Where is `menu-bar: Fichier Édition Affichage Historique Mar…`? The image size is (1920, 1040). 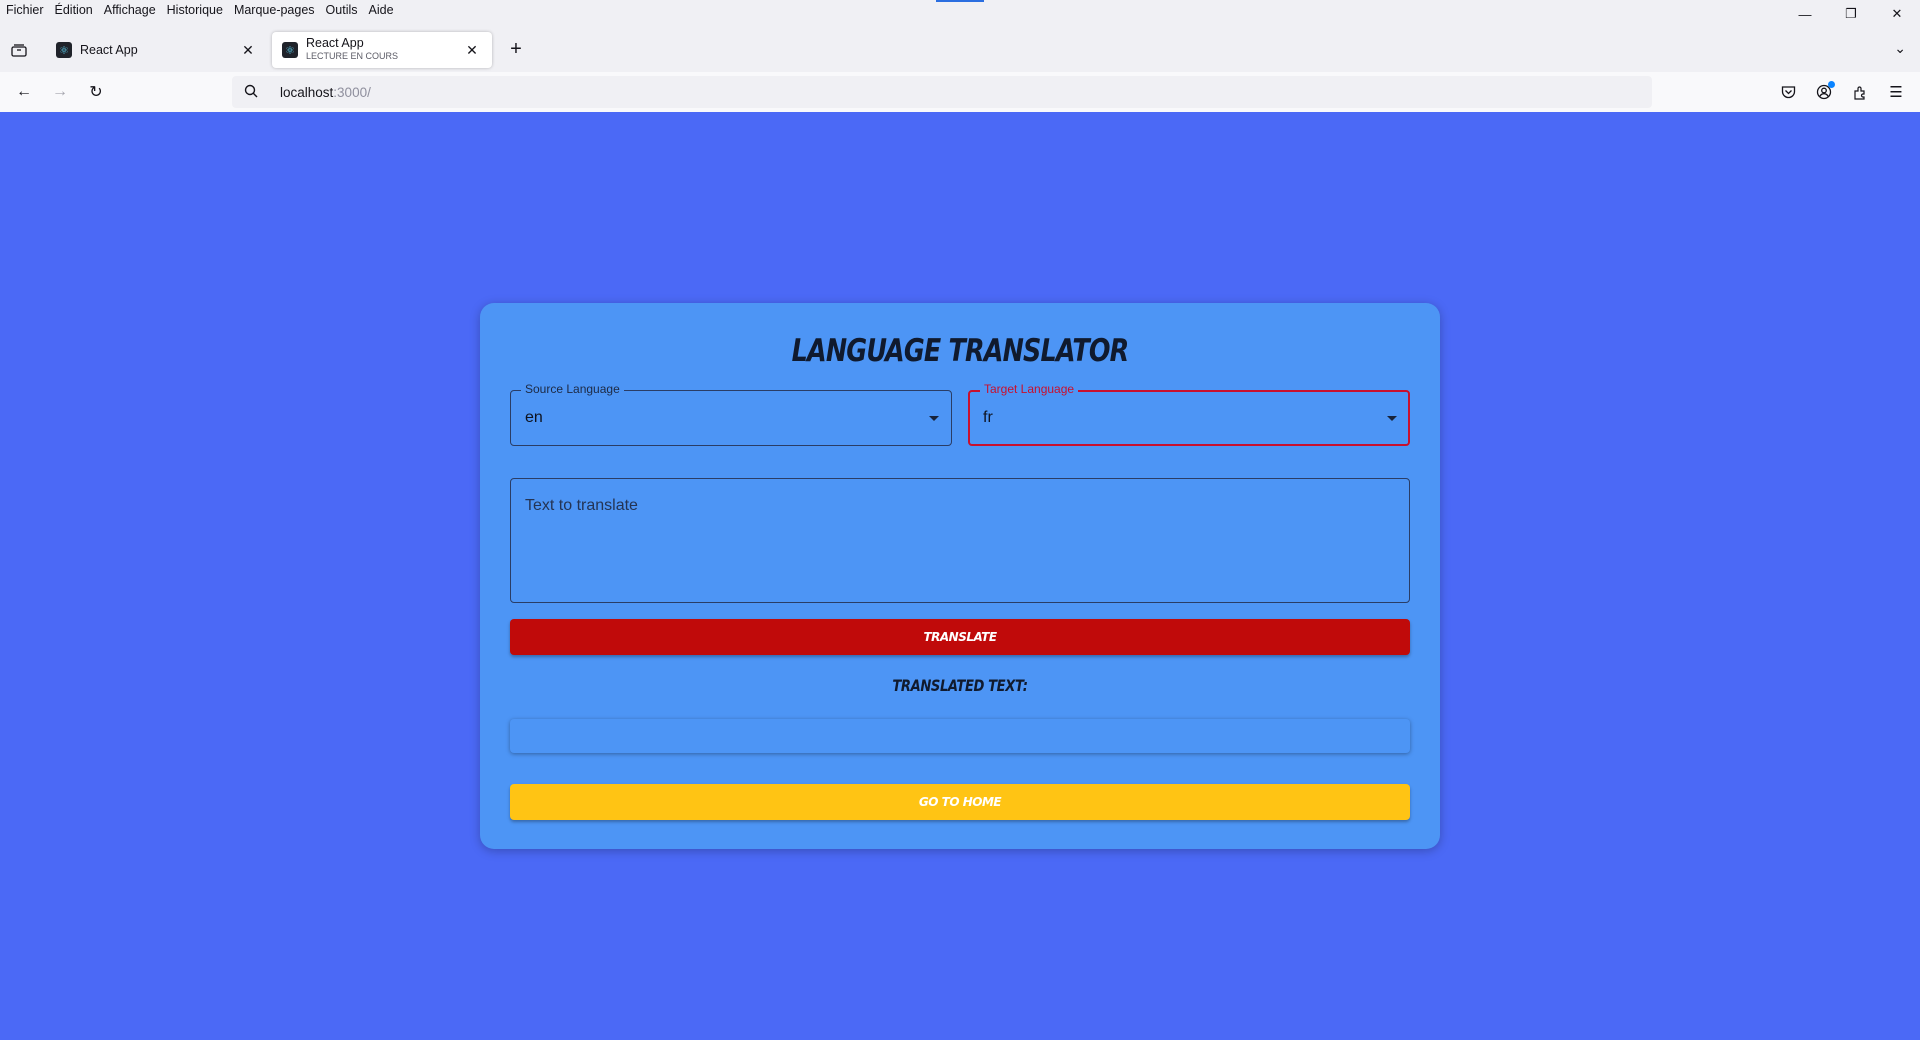 menu-bar: Fichier Édition Affichage Historique Mar… is located at coordinates (202, 10).